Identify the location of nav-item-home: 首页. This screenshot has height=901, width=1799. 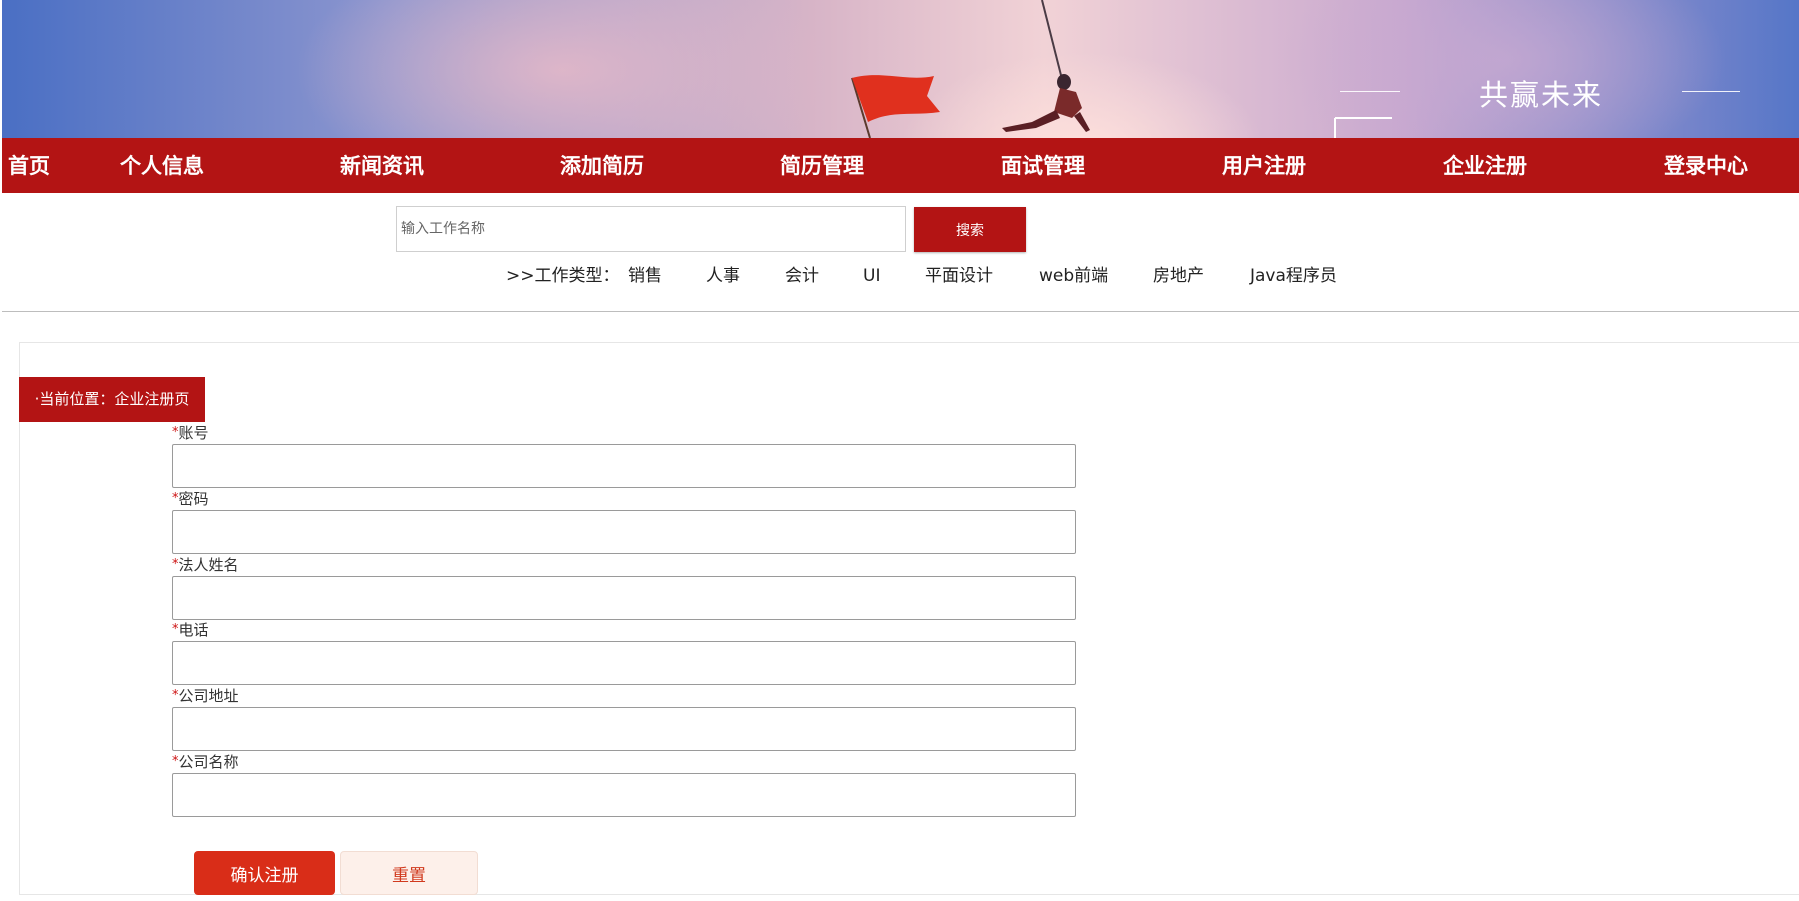
(29, 165).